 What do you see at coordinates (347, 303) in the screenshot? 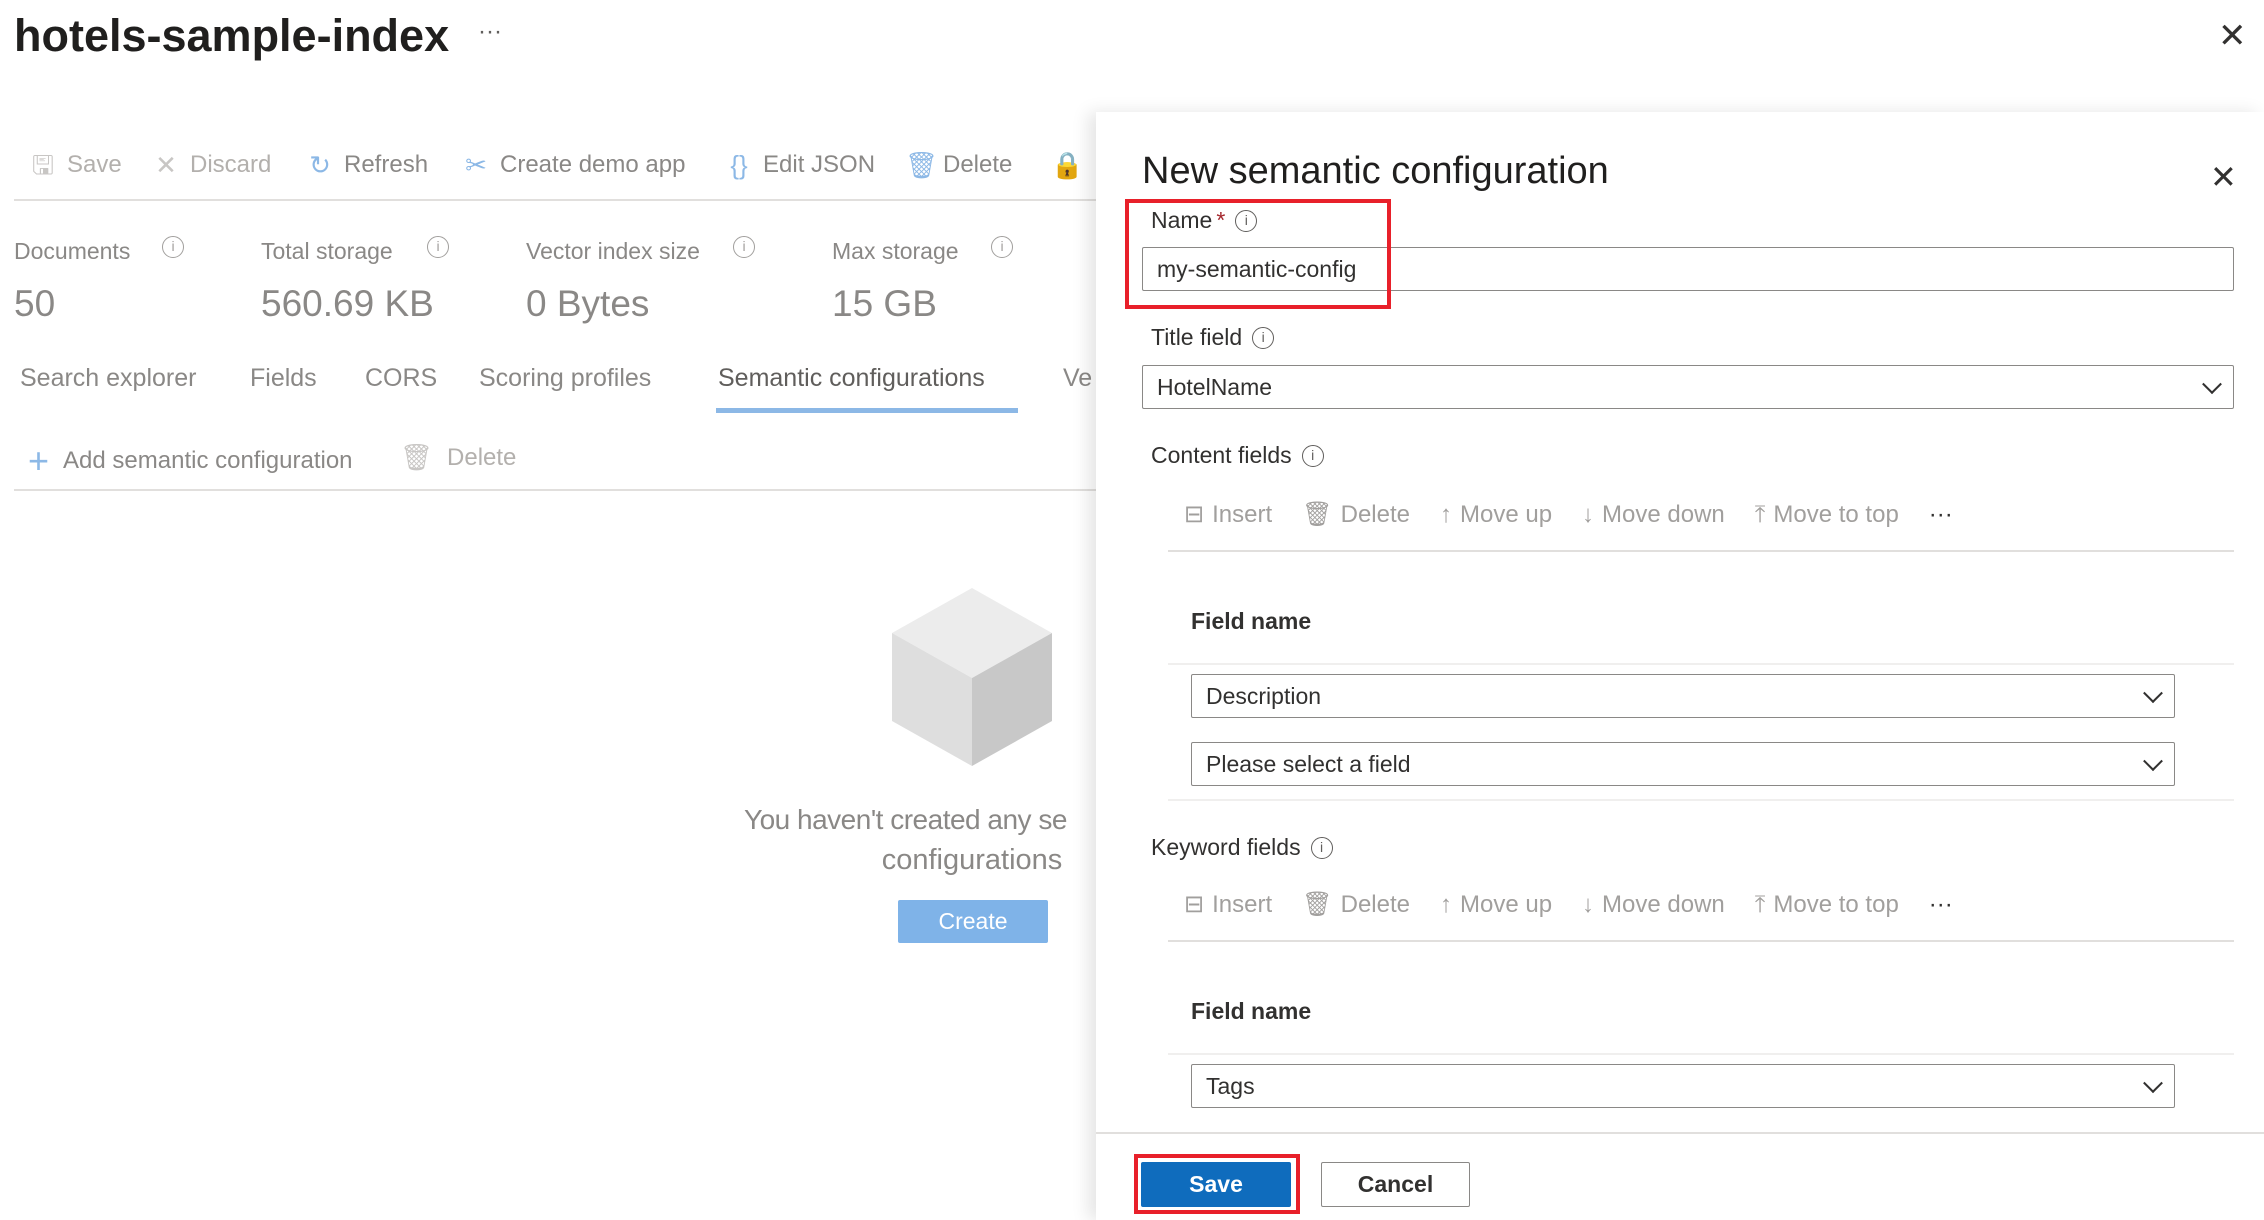
I see `stat-value: 560.69 KB` at bounding box center [347, 303].